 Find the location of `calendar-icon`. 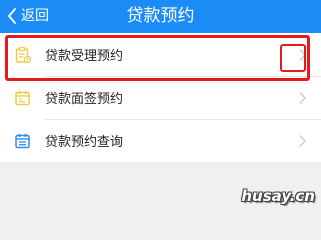

calendar-icon is located at coordinates (23, 98).